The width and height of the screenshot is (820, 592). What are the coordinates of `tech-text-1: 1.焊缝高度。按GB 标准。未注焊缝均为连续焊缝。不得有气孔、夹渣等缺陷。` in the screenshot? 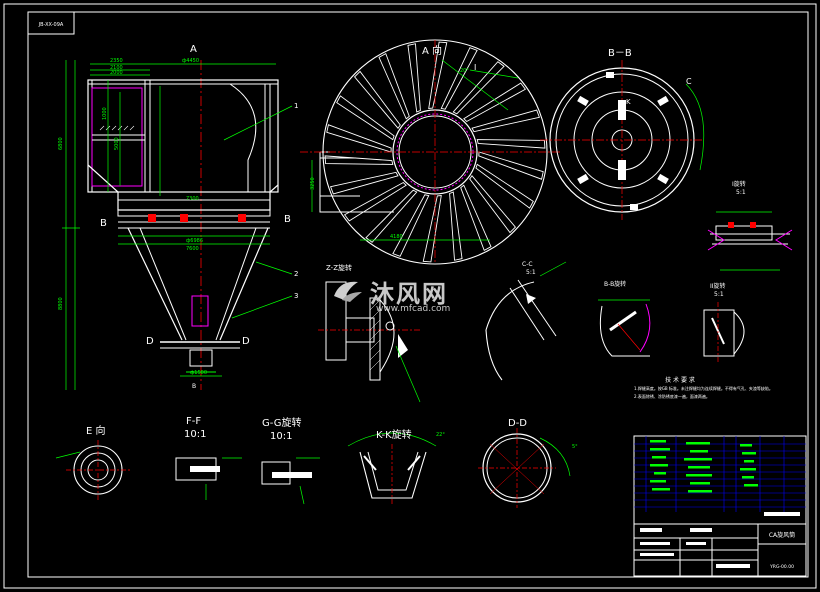 It's located at (703, 388).